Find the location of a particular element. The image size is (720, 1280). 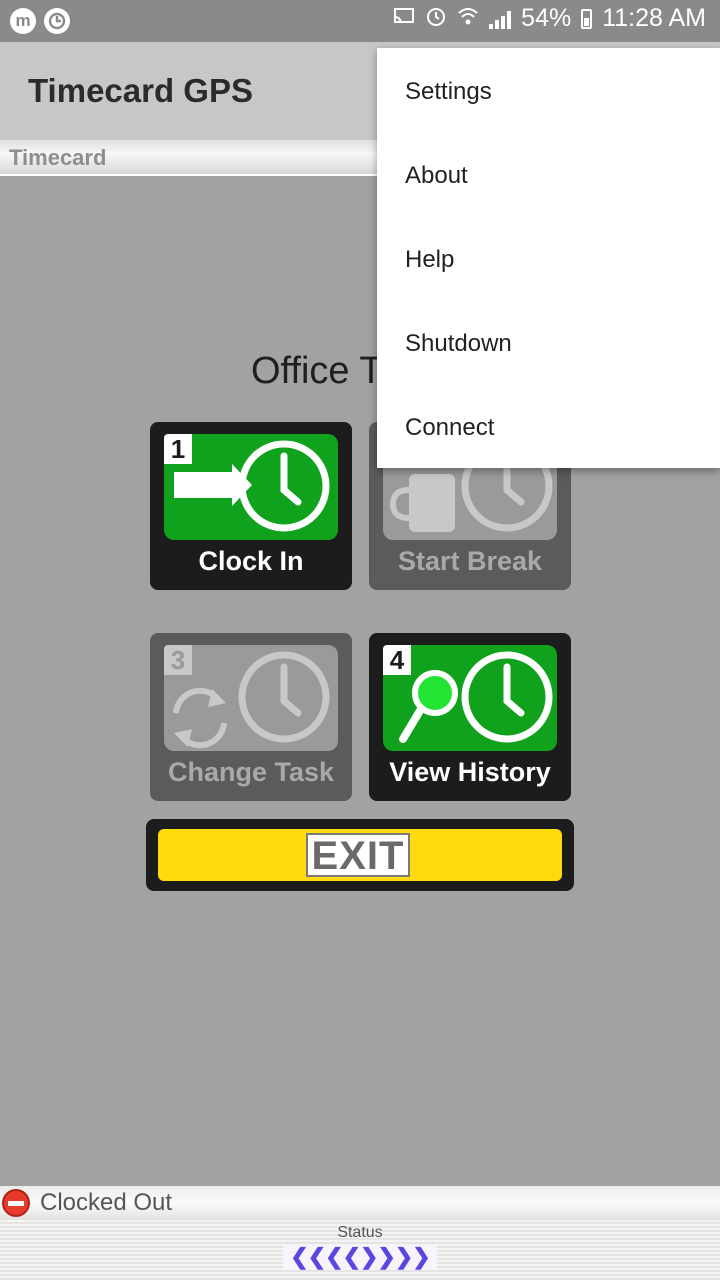

battery-icon is located at coordinates (587, 18).